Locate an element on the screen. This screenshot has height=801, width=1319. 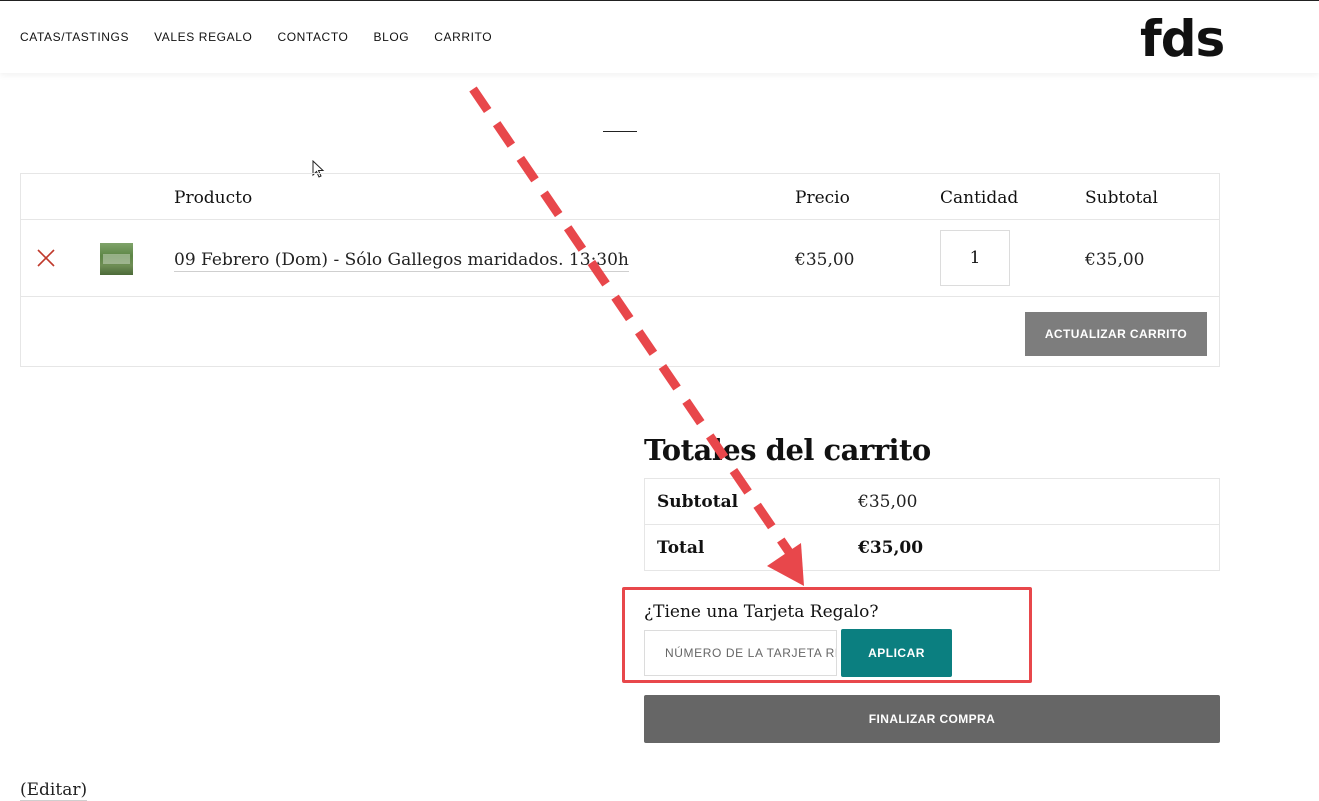
product-subtotal: €35,00 is located at coordinates (1115, 260).